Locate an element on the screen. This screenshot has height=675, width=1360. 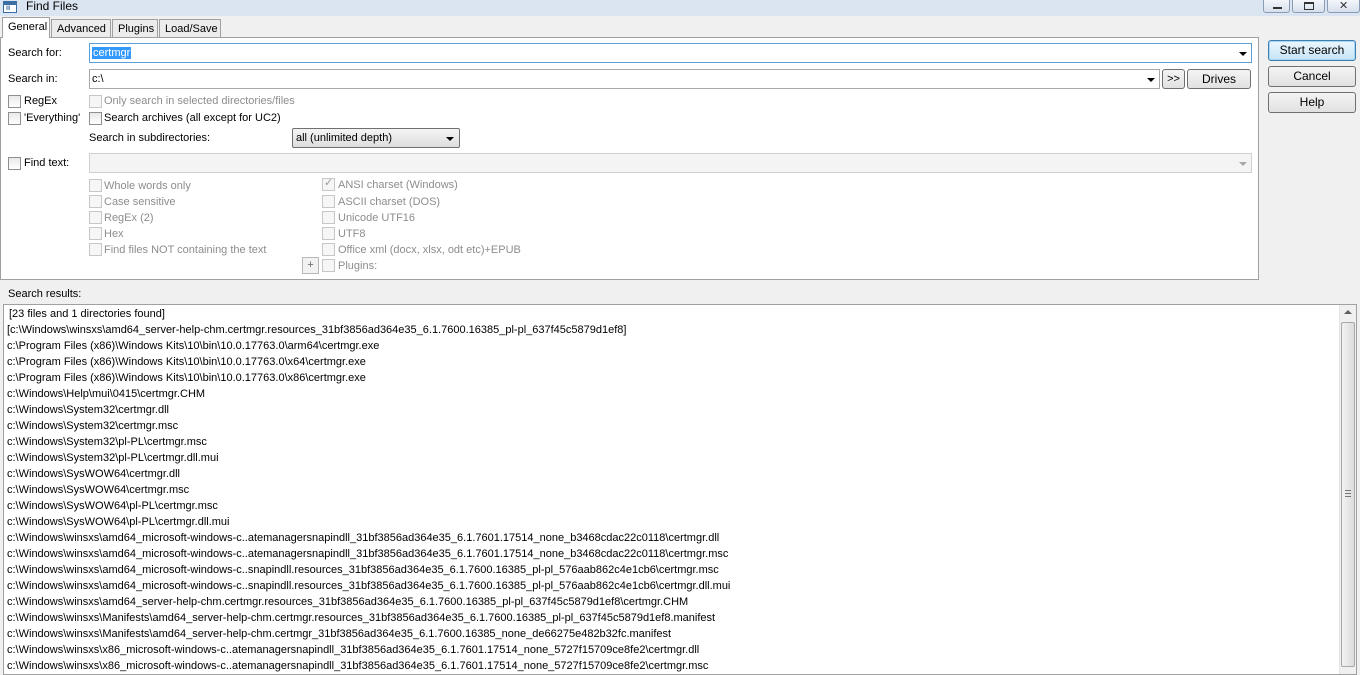
restore-button is located at coordinates (1308, 6).